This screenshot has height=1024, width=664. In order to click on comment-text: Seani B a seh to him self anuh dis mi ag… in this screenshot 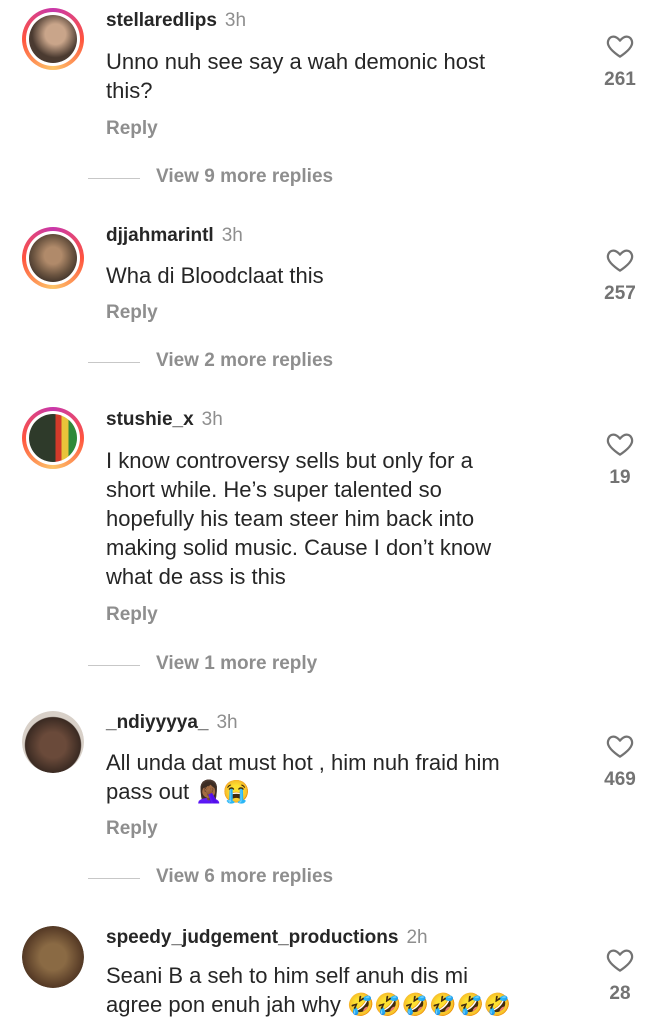, I will do `click(309, 990)`.